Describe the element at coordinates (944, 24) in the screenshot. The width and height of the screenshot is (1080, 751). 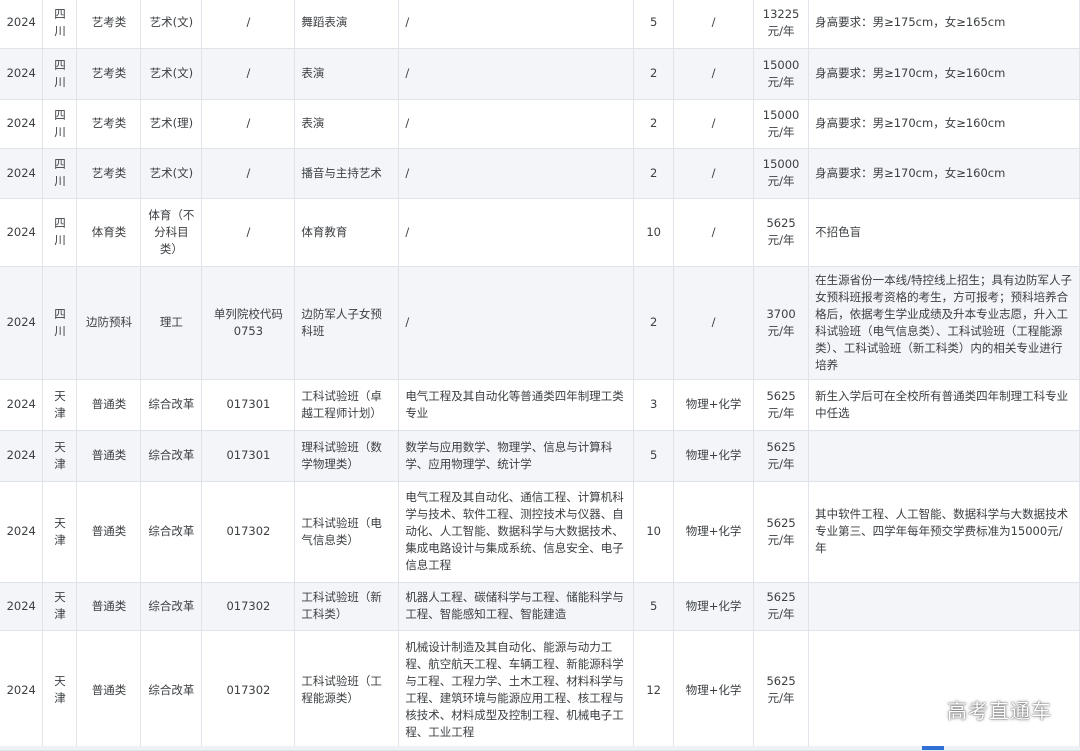
I see `cell-remark: 身高要求：男≥175cm，女≥165cm` at that location.